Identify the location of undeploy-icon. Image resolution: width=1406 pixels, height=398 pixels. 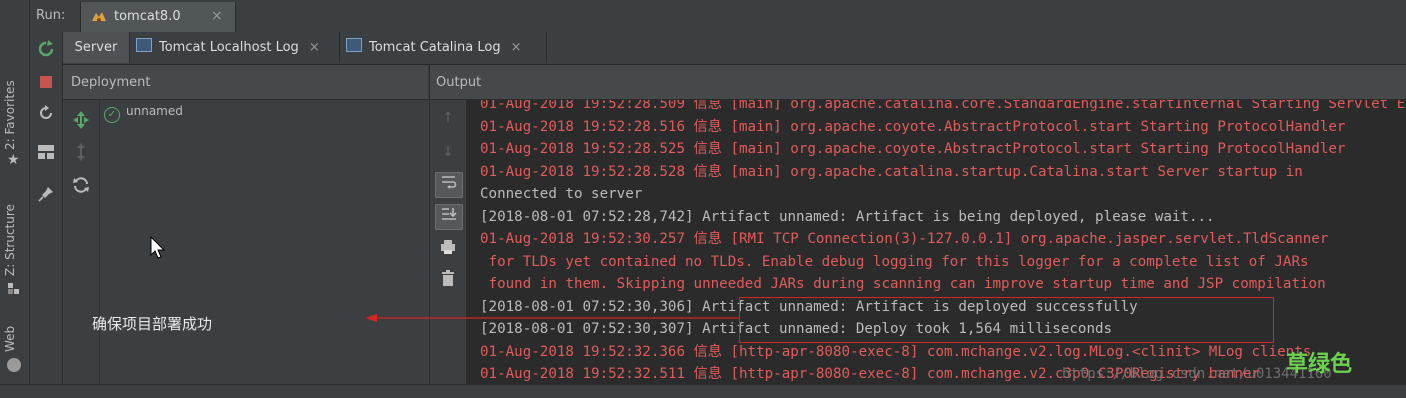
(81, 154).